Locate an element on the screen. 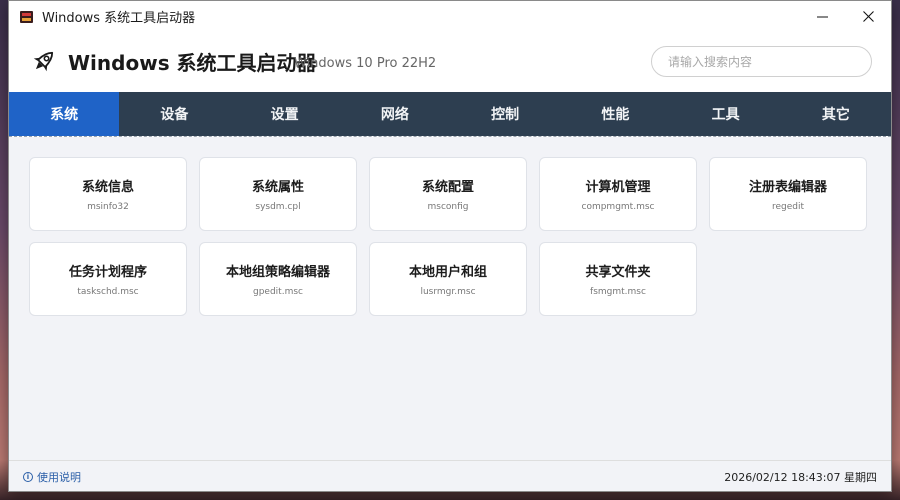  tool-name: 系统配置 is located at coordinates (447, 187).